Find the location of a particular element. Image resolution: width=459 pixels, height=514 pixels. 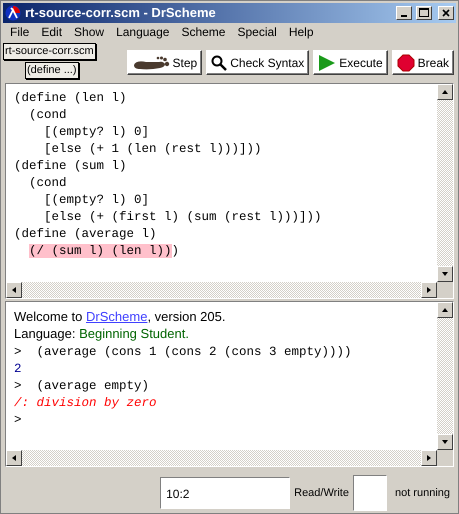

menu-item: File is located at coordinates (20, 32).